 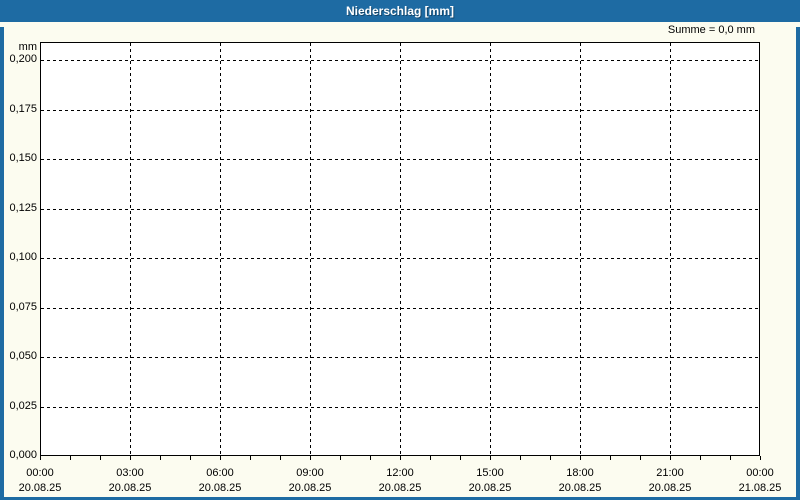 What do you see at coordinates (400, 473) in the screenshot?
I see `x-tick-time-label: 12:00` at bounding box center [400, 473].